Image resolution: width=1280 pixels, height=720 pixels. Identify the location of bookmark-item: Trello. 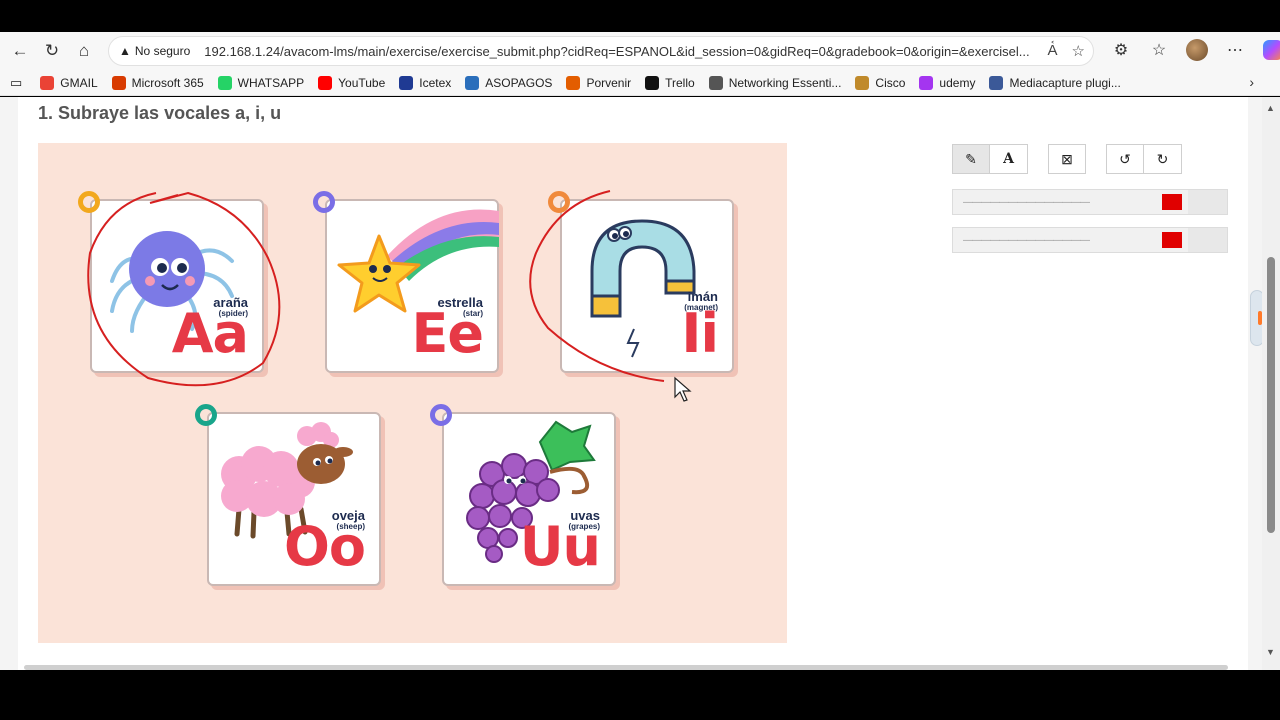
(670, 82).